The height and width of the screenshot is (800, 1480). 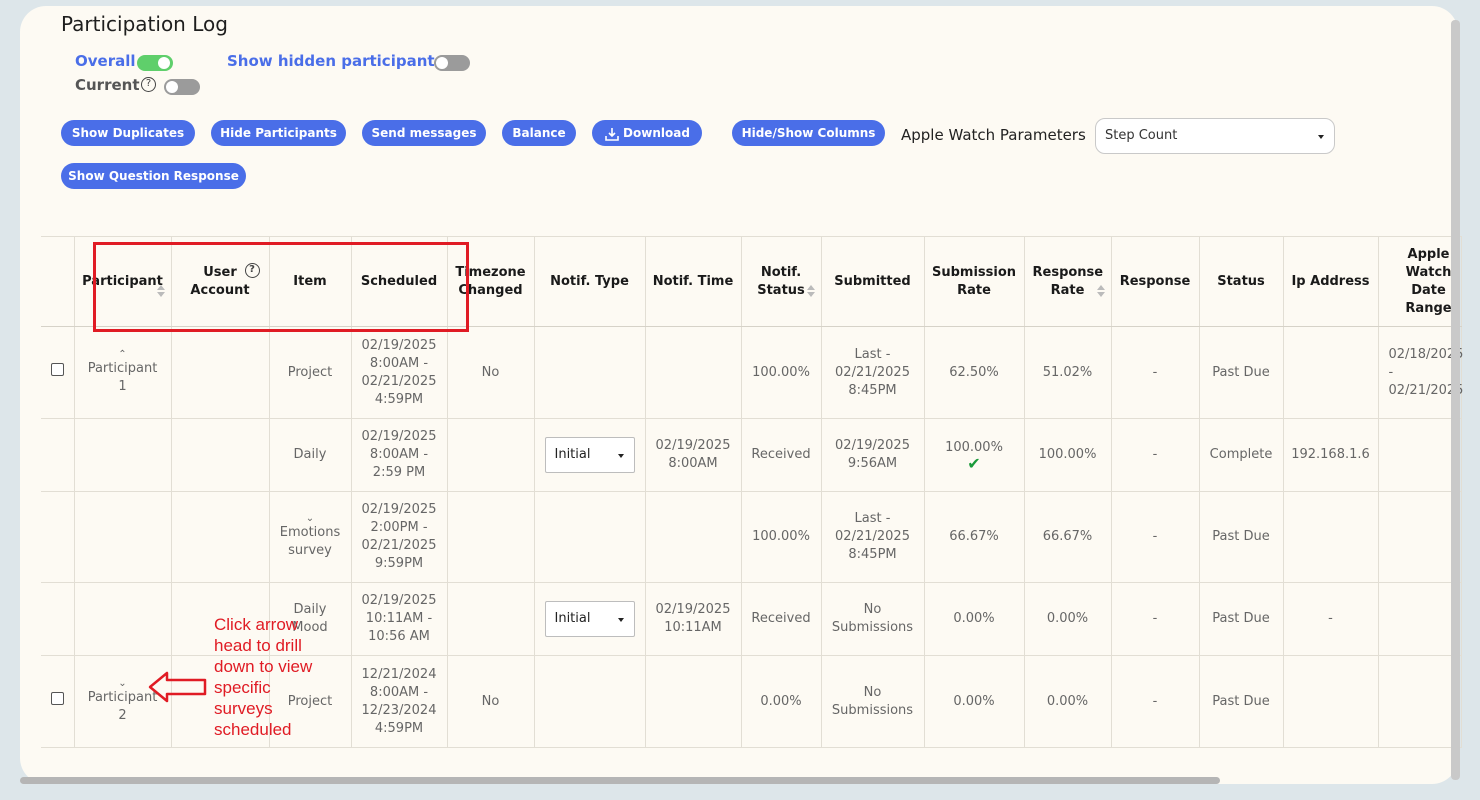 What do you see at coordinates (310, 372) in the screenshot?
I see `item-cell: Project` at bounding box center [310, 372].